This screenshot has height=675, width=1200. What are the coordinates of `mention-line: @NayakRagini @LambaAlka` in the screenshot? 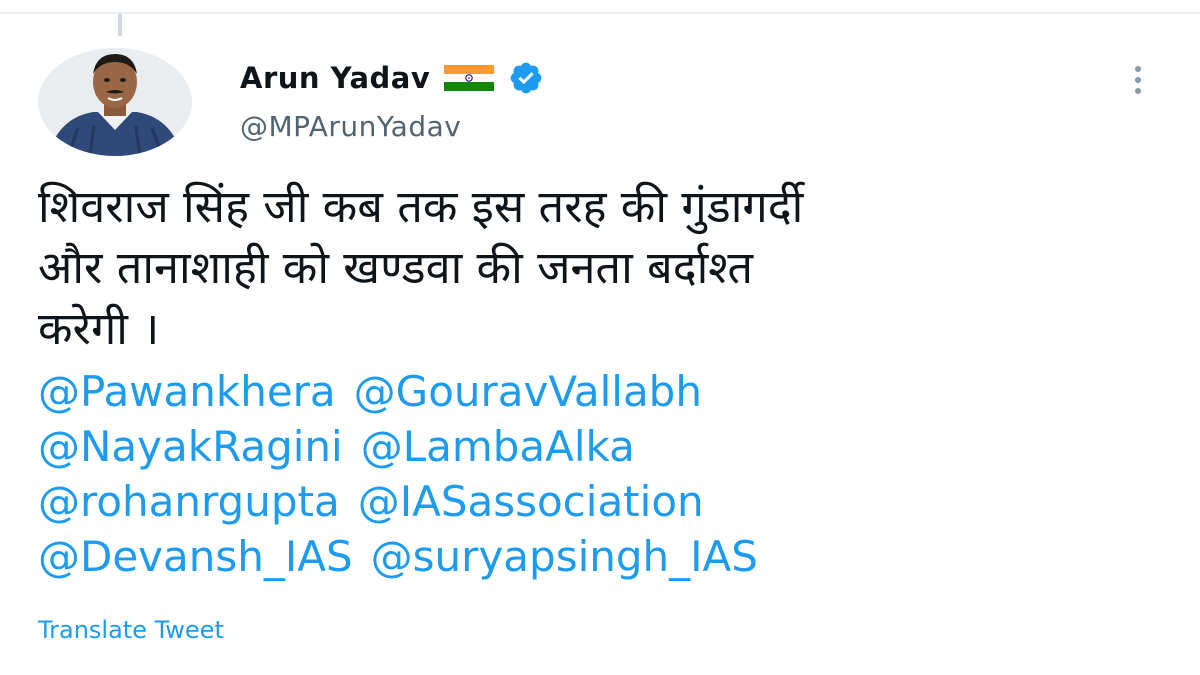 It's located at (603, 446).